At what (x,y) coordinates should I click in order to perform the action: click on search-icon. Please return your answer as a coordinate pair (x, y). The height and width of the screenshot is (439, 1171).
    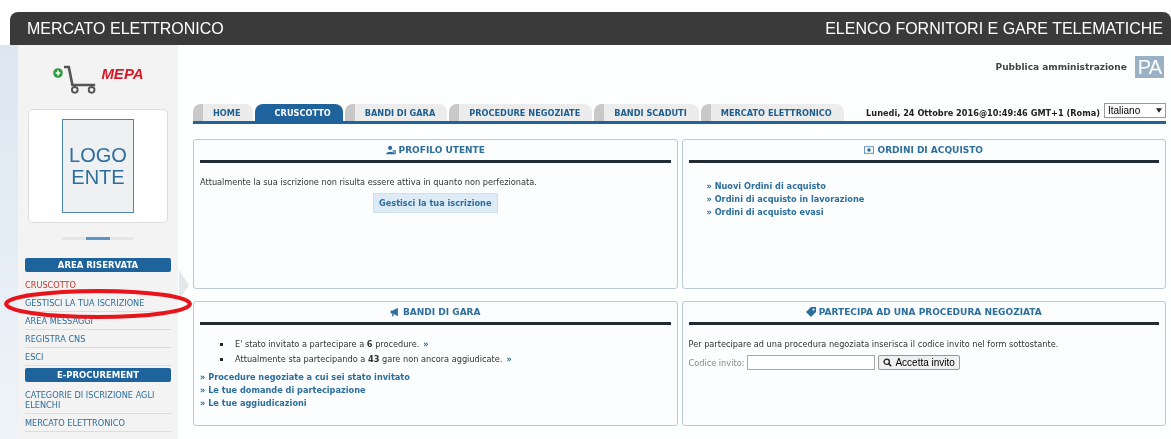
    Looking at the image, I should click on (888, 362).